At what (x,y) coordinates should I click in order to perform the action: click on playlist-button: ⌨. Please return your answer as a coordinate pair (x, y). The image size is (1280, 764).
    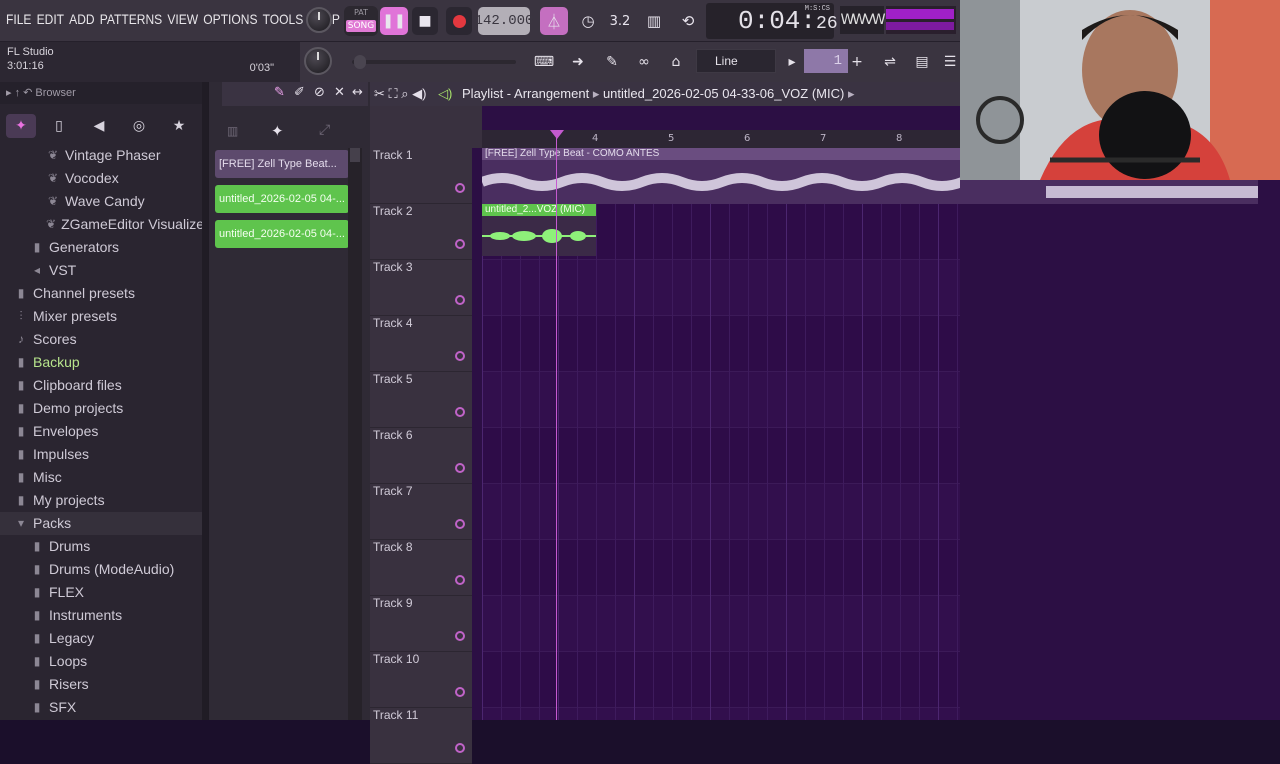
    Looking at the image, I should click on (544, 62).